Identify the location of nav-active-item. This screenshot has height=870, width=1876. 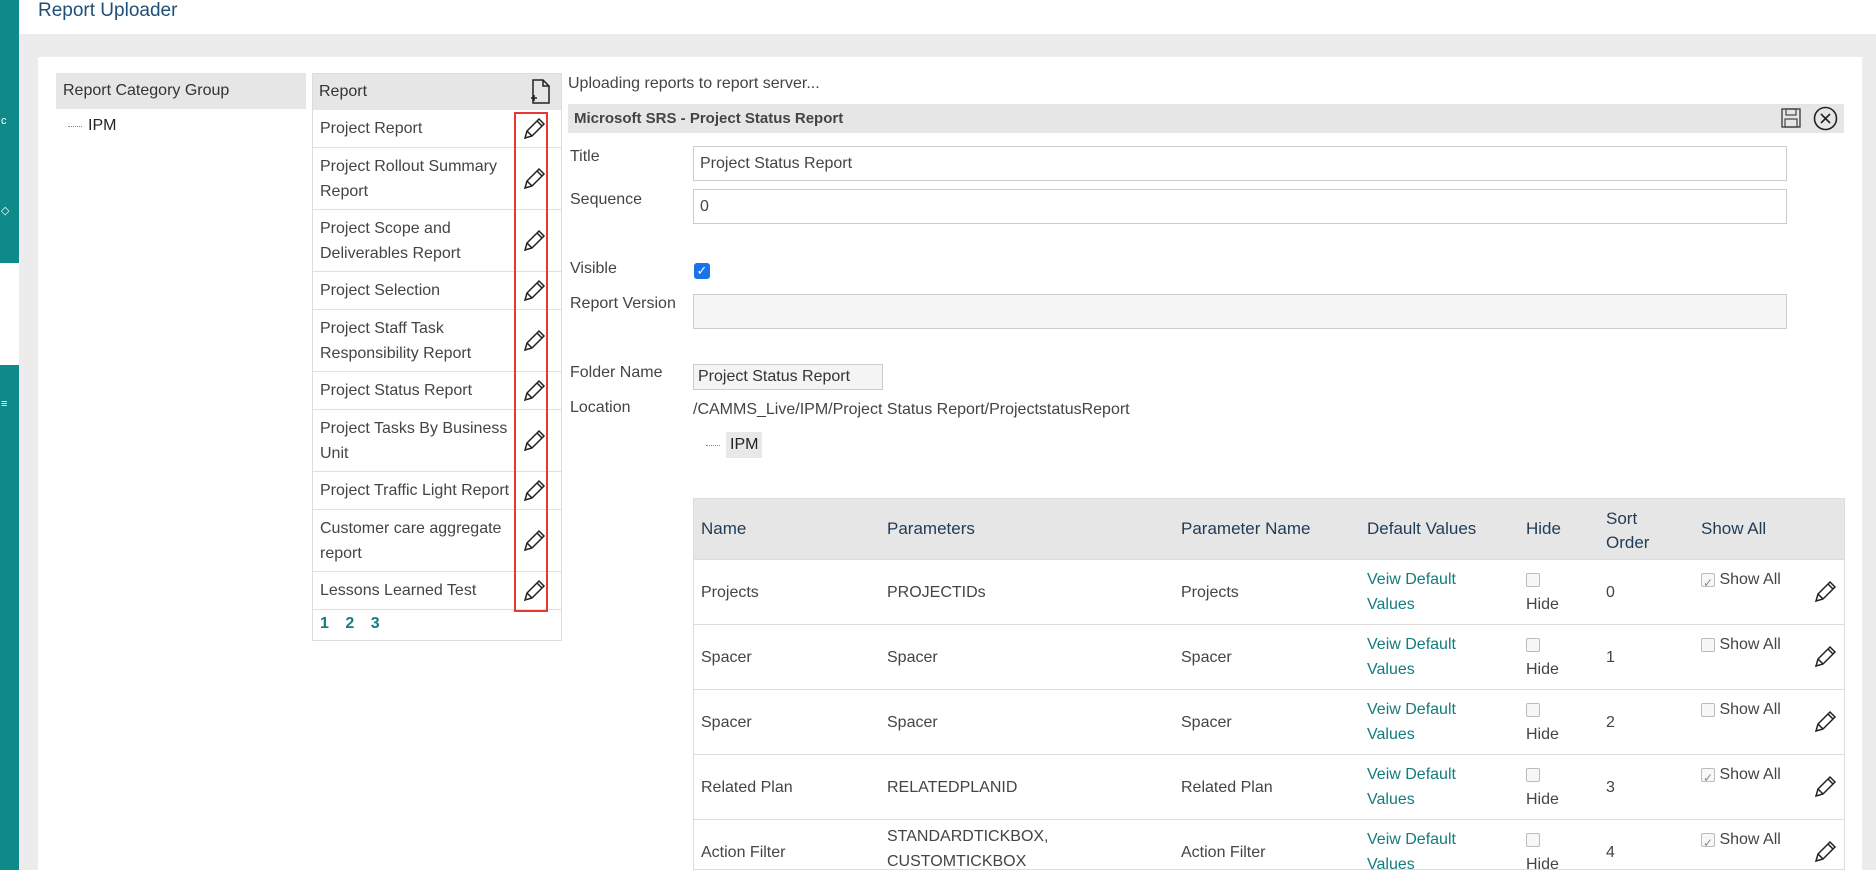
(9, 314).